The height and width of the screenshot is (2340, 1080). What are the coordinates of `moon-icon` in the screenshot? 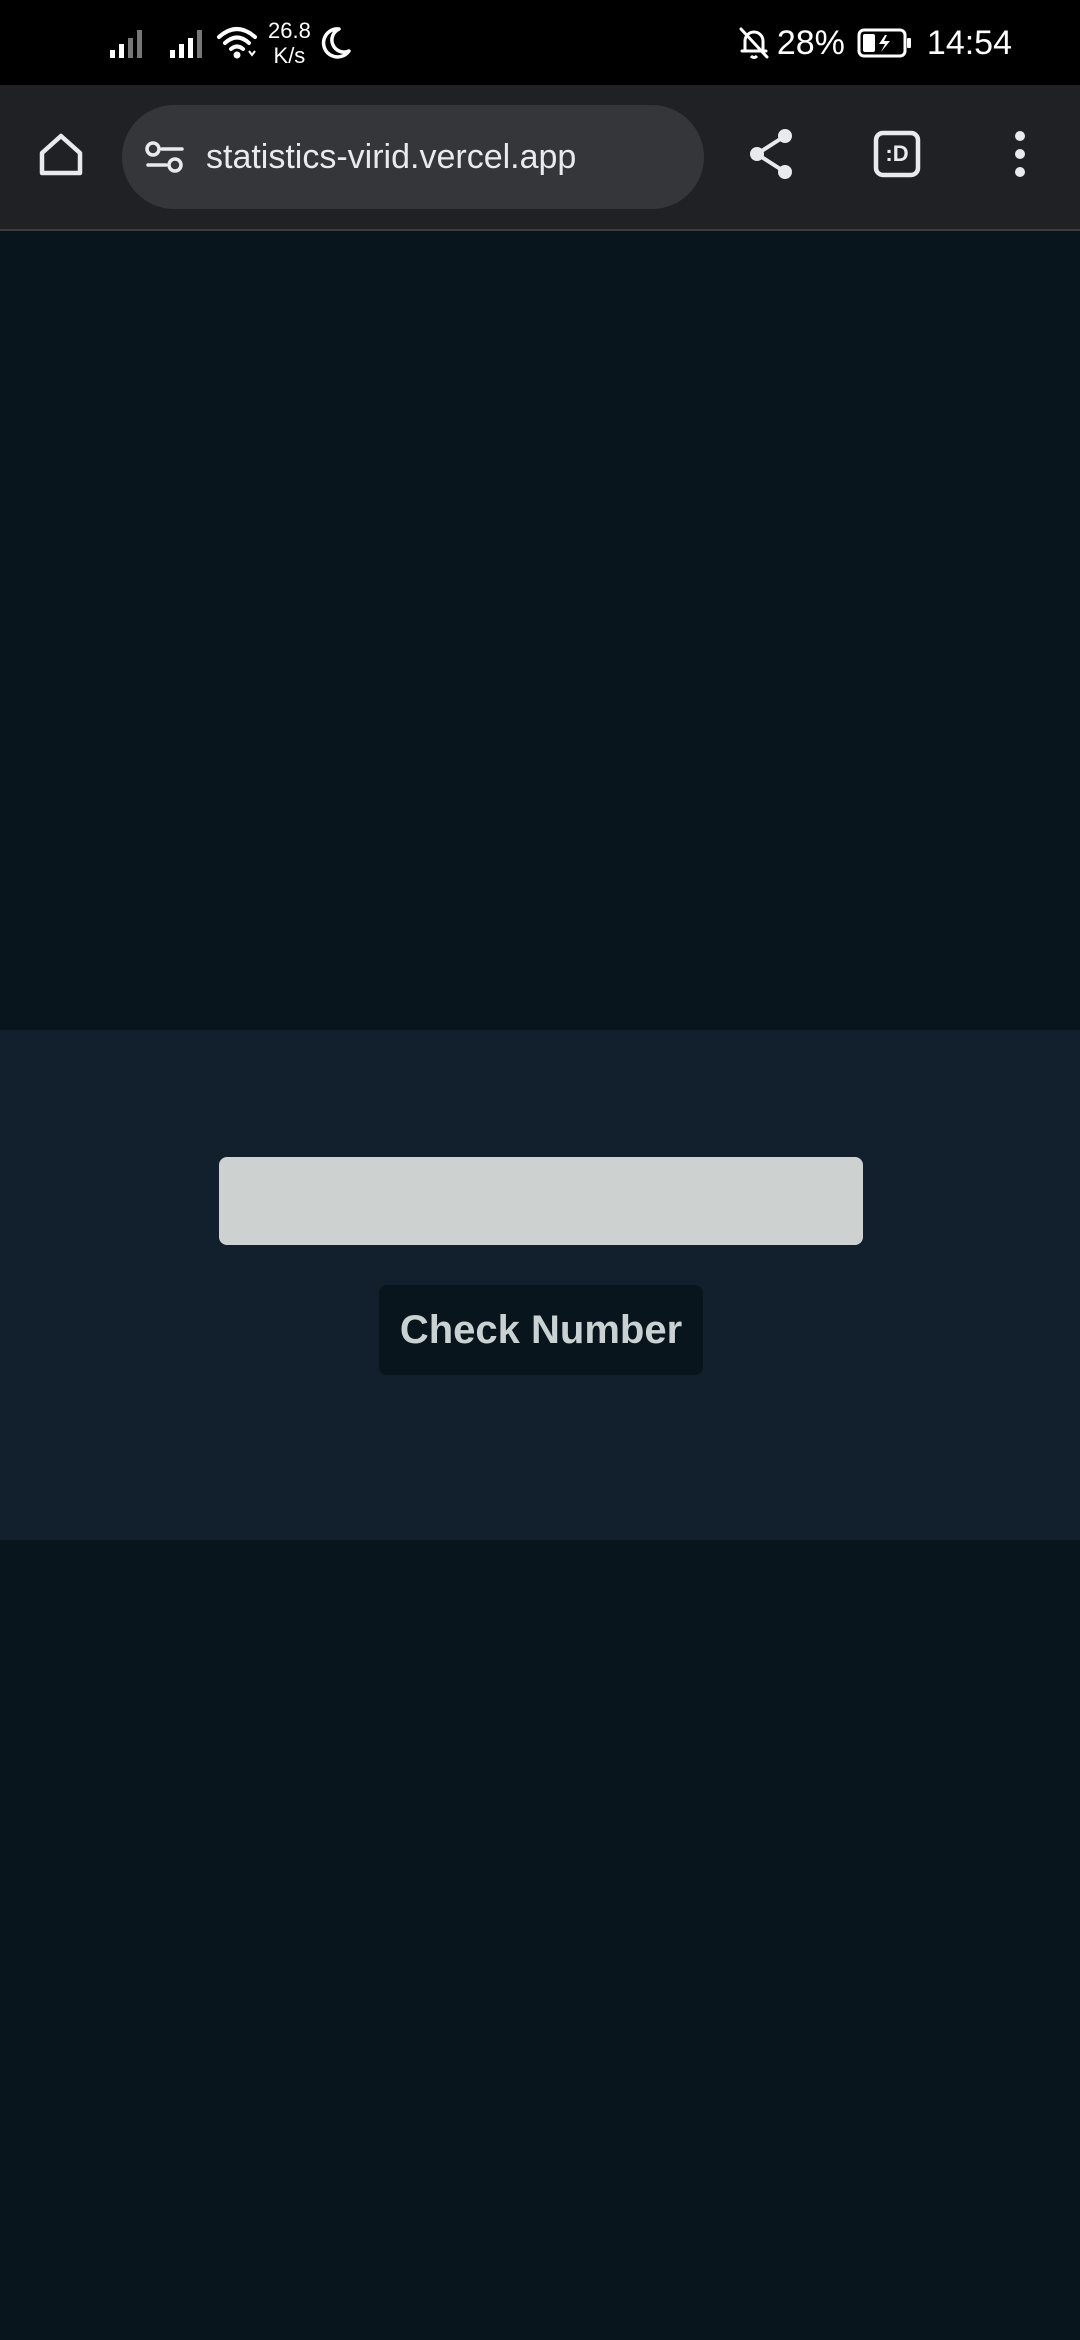 It's located at (336, 43).